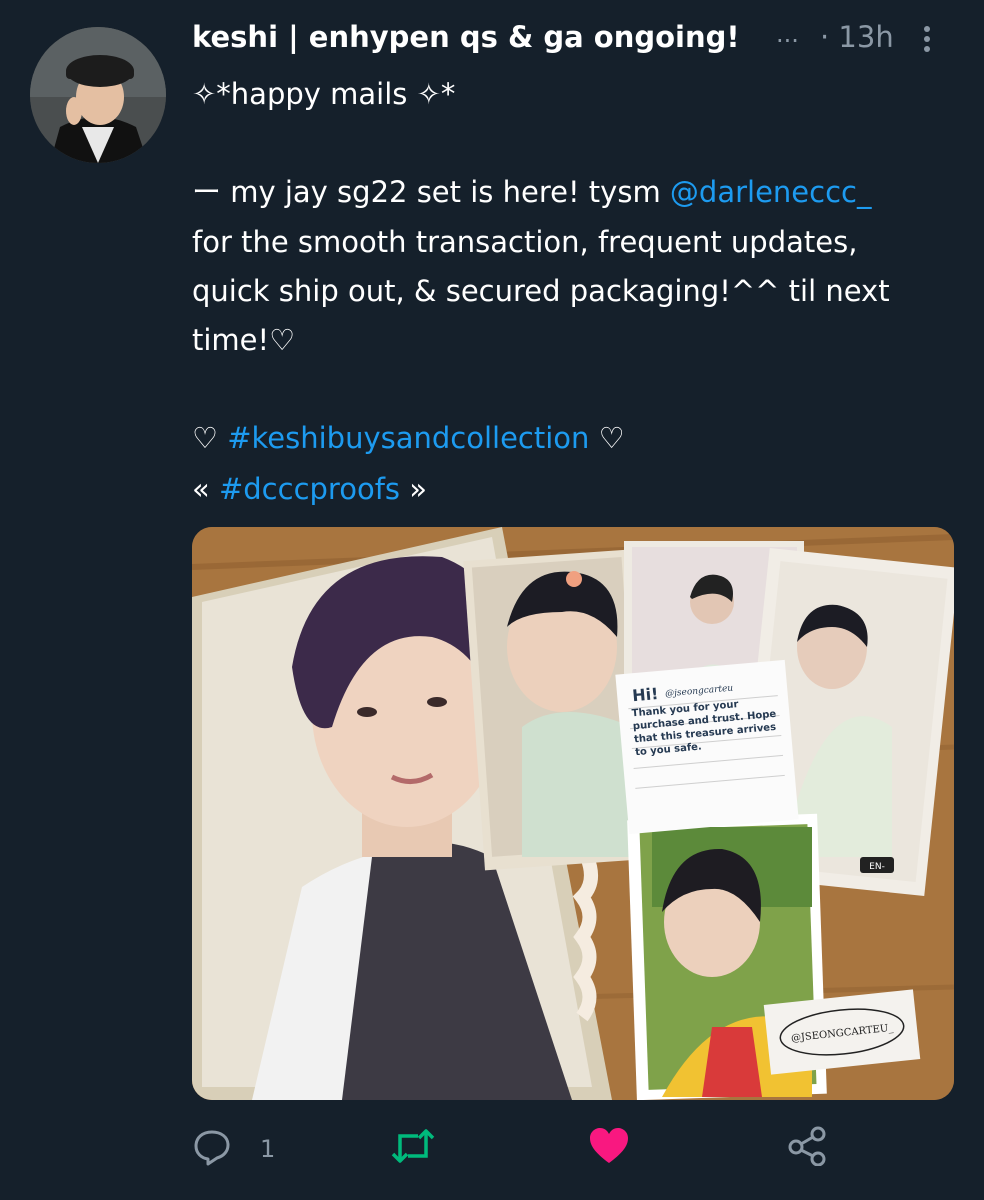  I want to click on like-button, so click(610, 1151).